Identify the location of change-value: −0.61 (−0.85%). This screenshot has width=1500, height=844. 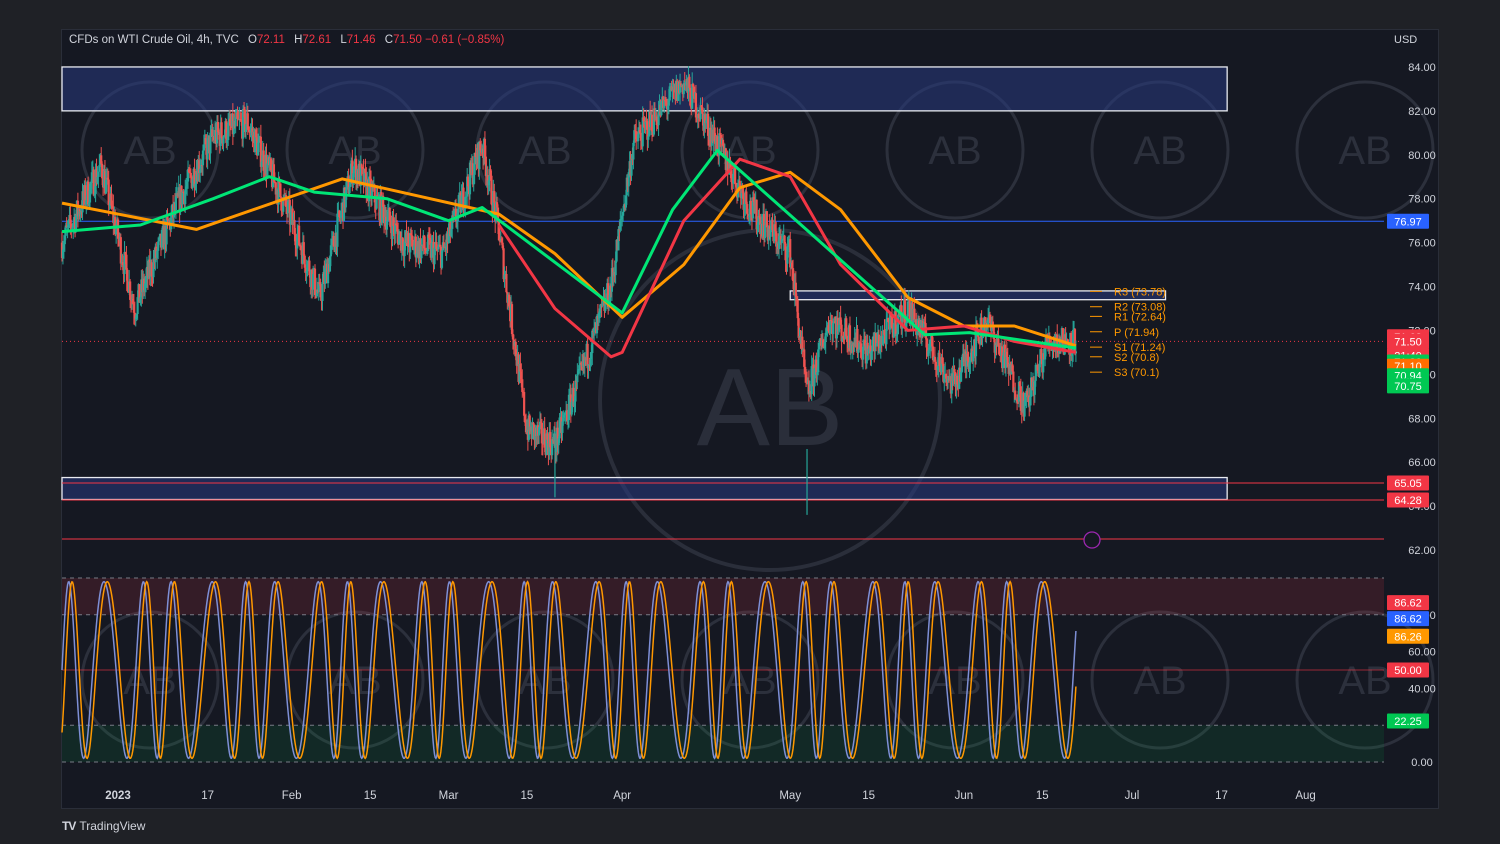
(465, 40).